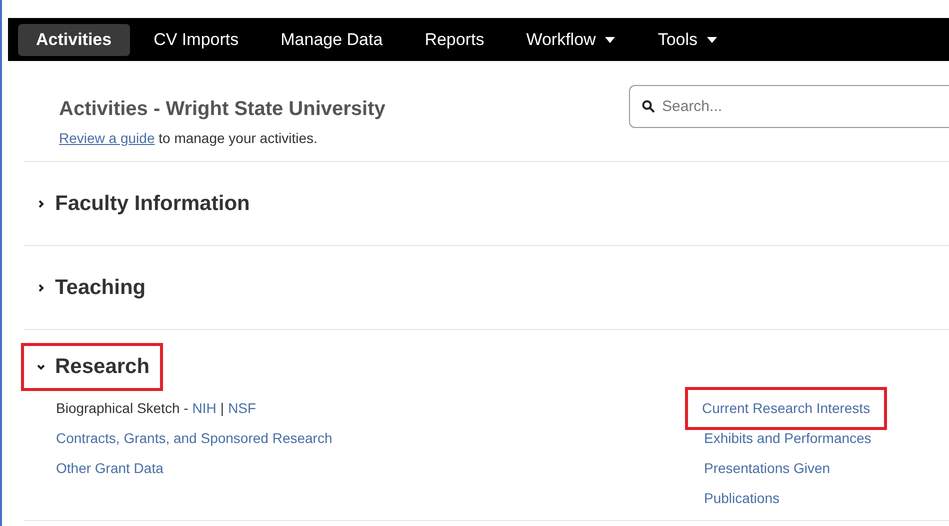 The image size is (949, 526). Describe the element at coordinates (74, 40) in the screenshot. I see `nav-tab: Activities` at that location.